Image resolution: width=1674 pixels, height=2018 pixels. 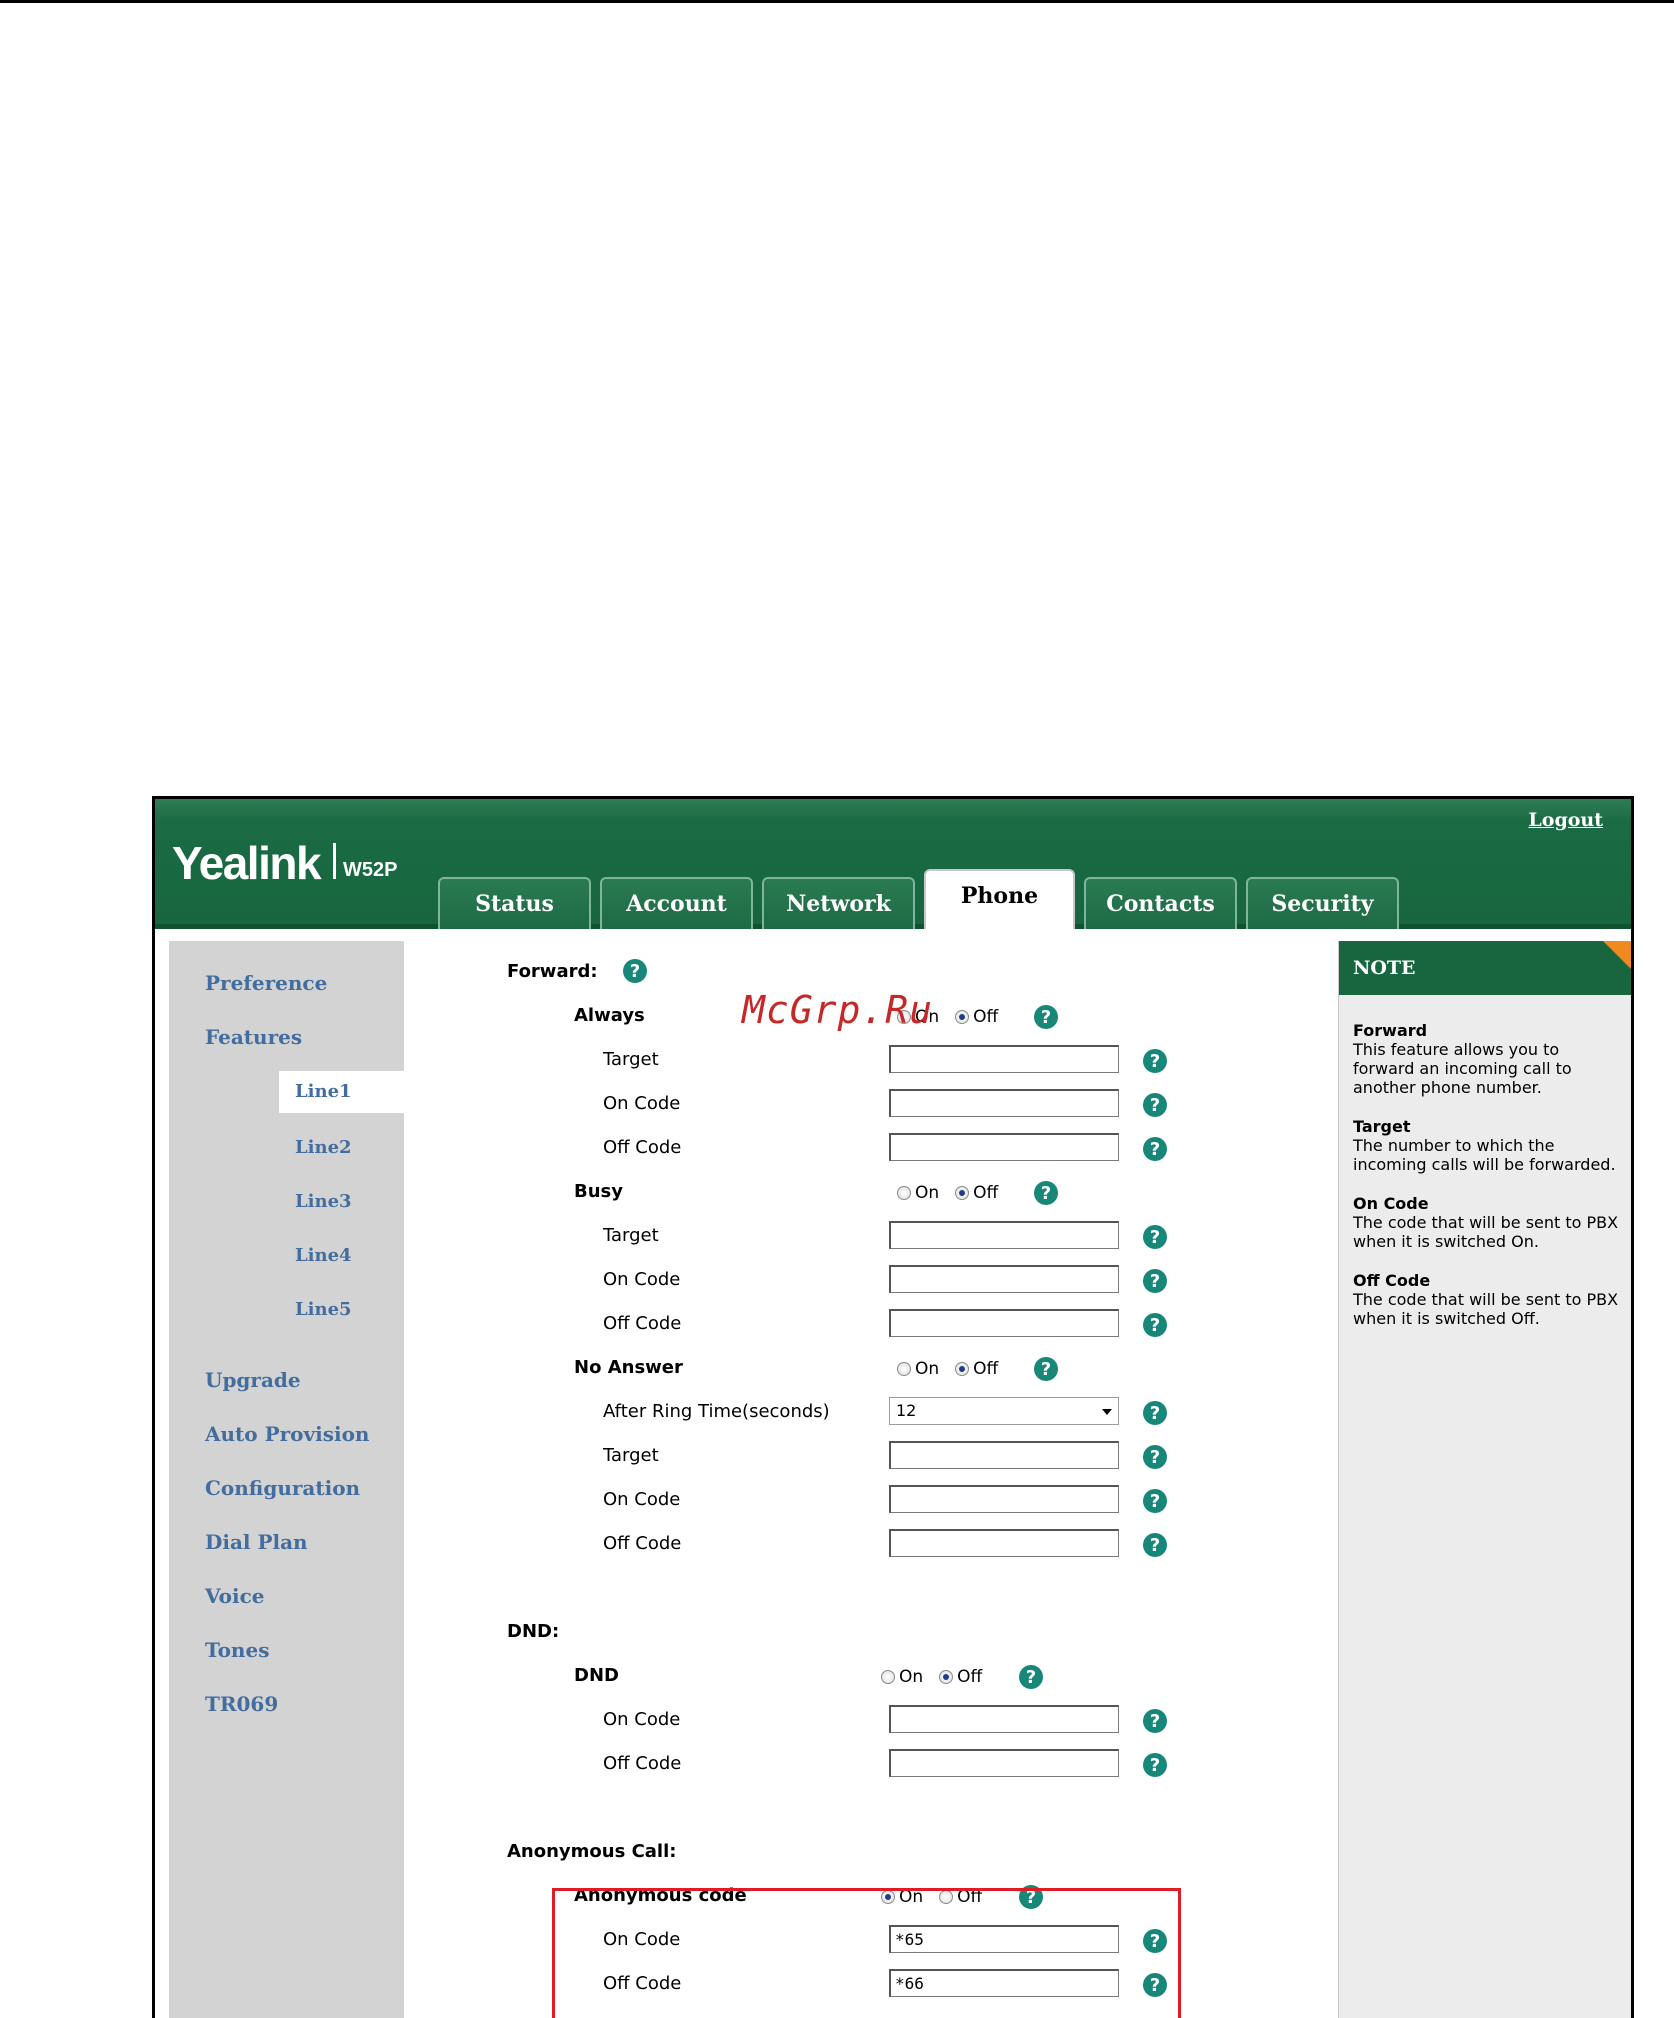 I want to click on busy-on-radio, so click(x=904, y=1193).